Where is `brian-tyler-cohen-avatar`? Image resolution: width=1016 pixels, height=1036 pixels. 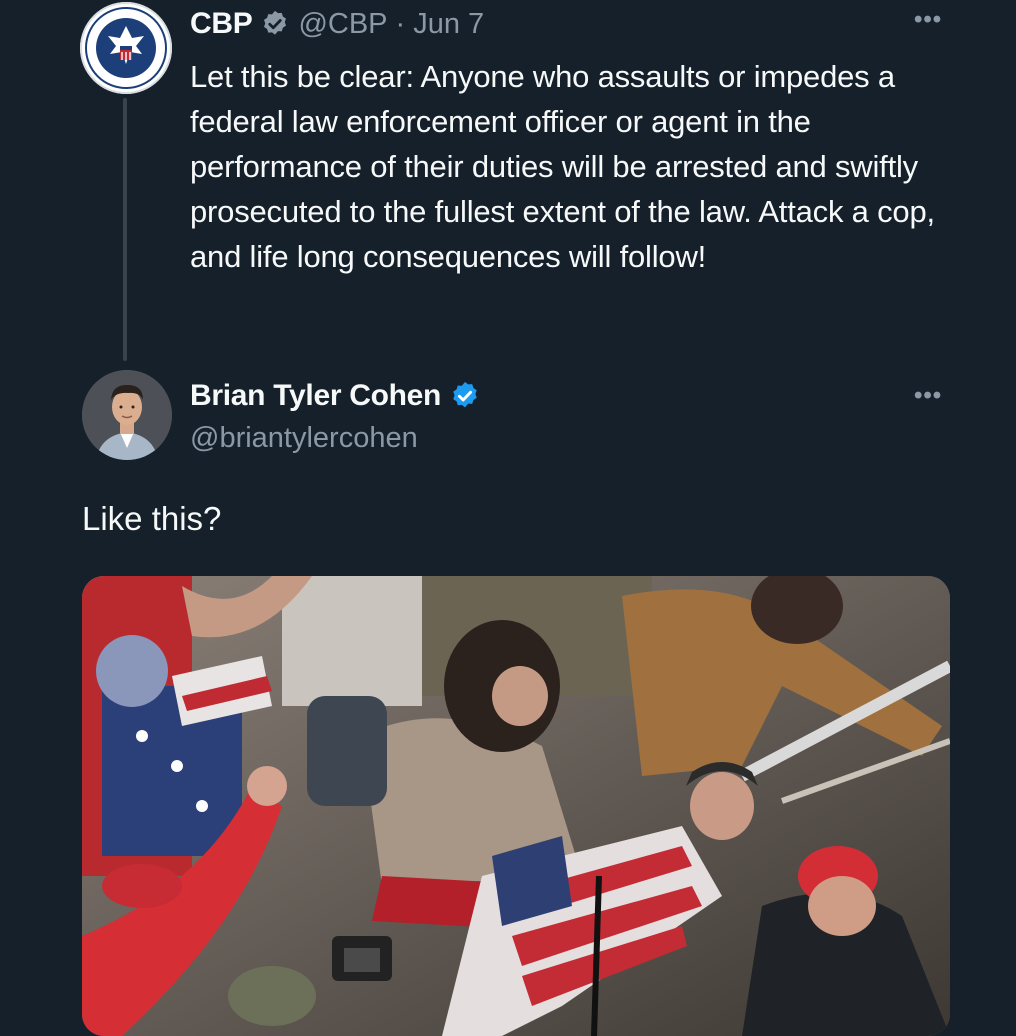 brian-tyler-cohen-avatar is located at coordinates (127, 415).